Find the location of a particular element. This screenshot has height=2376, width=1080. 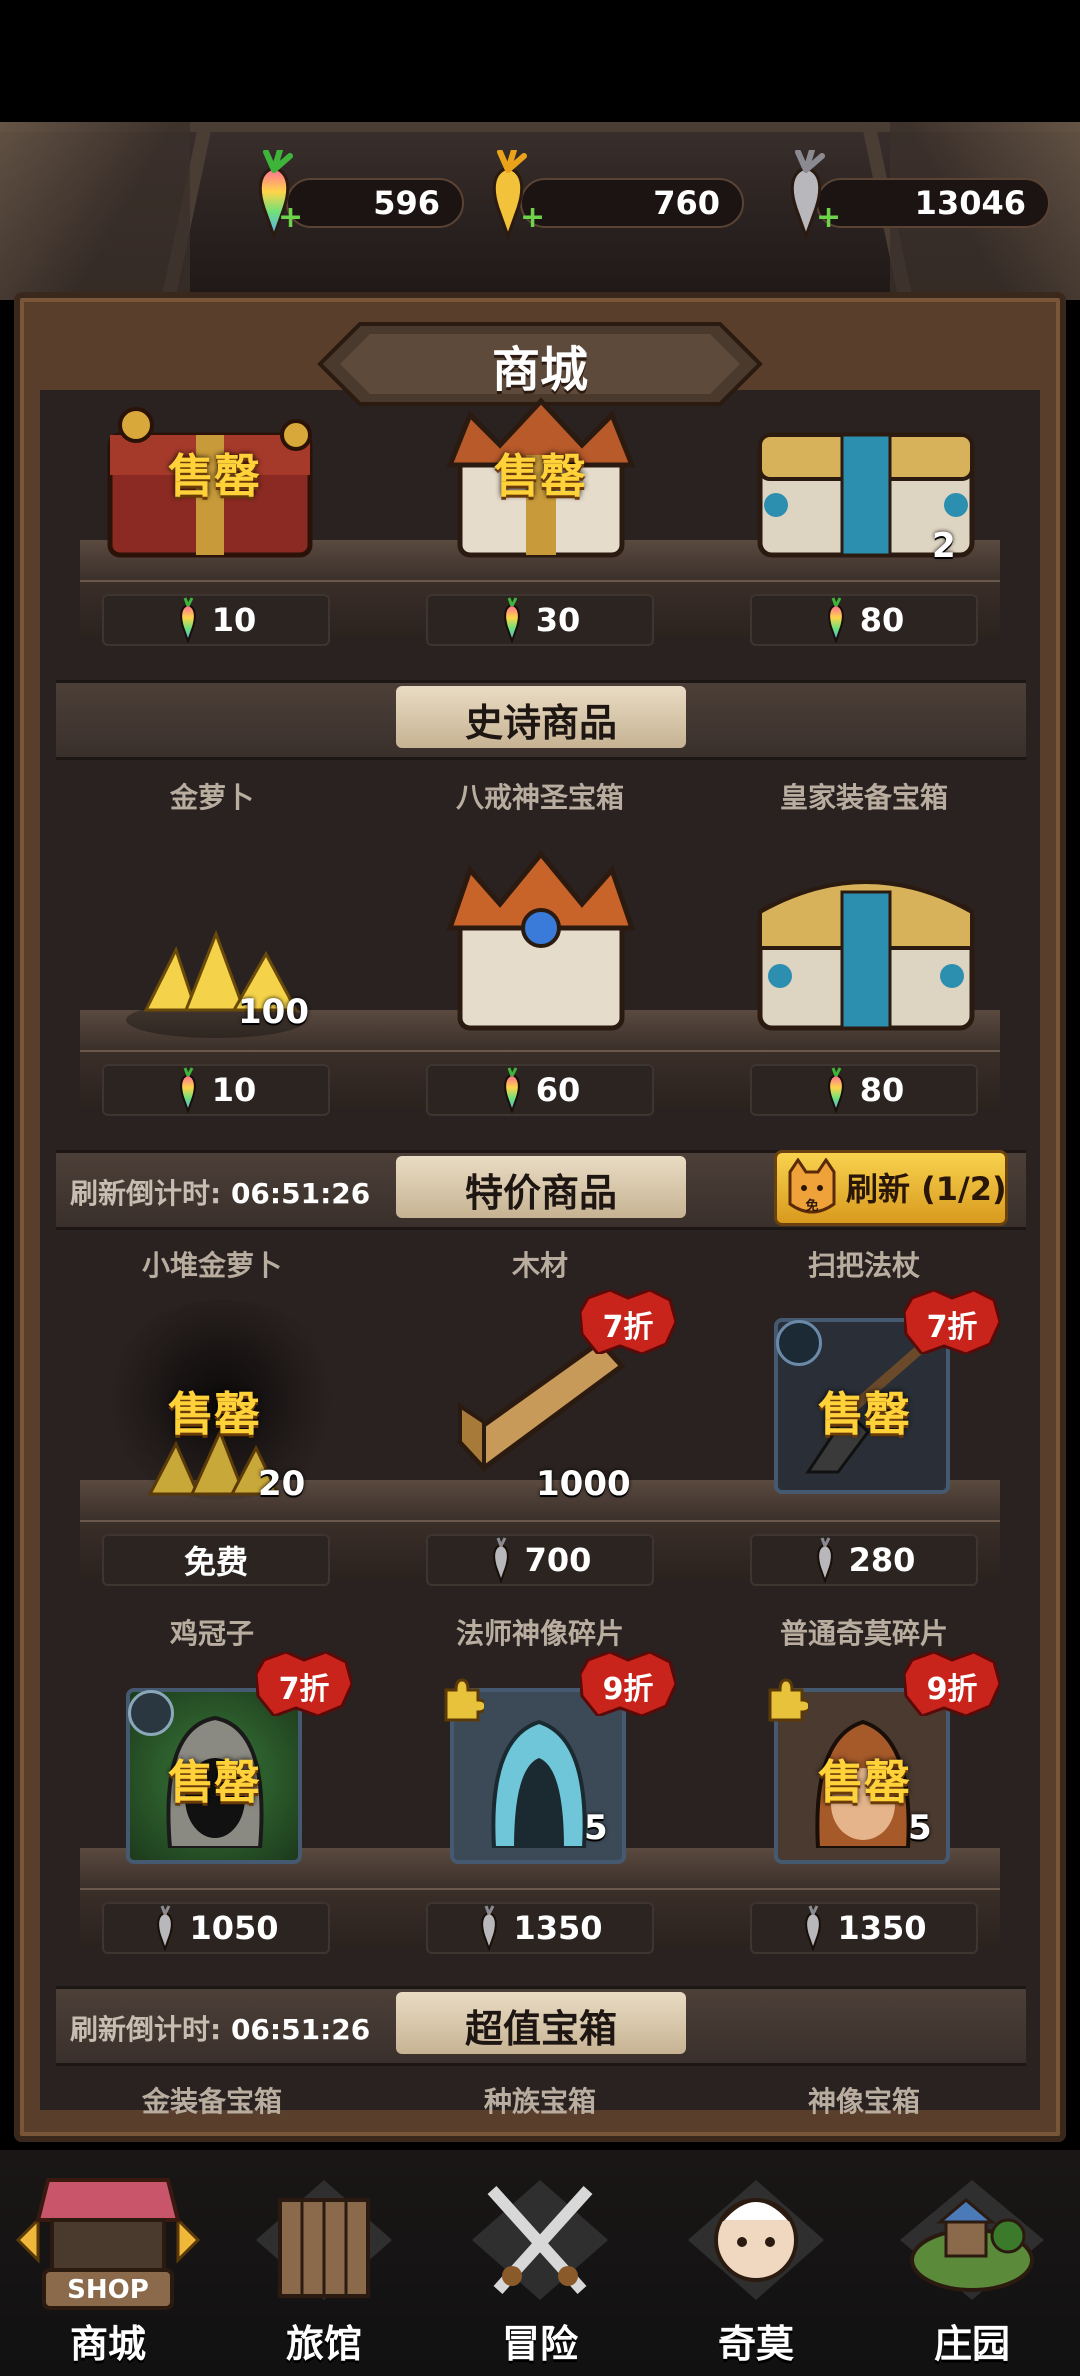

price-button: 1050 is located at coordinates (216, 1928).